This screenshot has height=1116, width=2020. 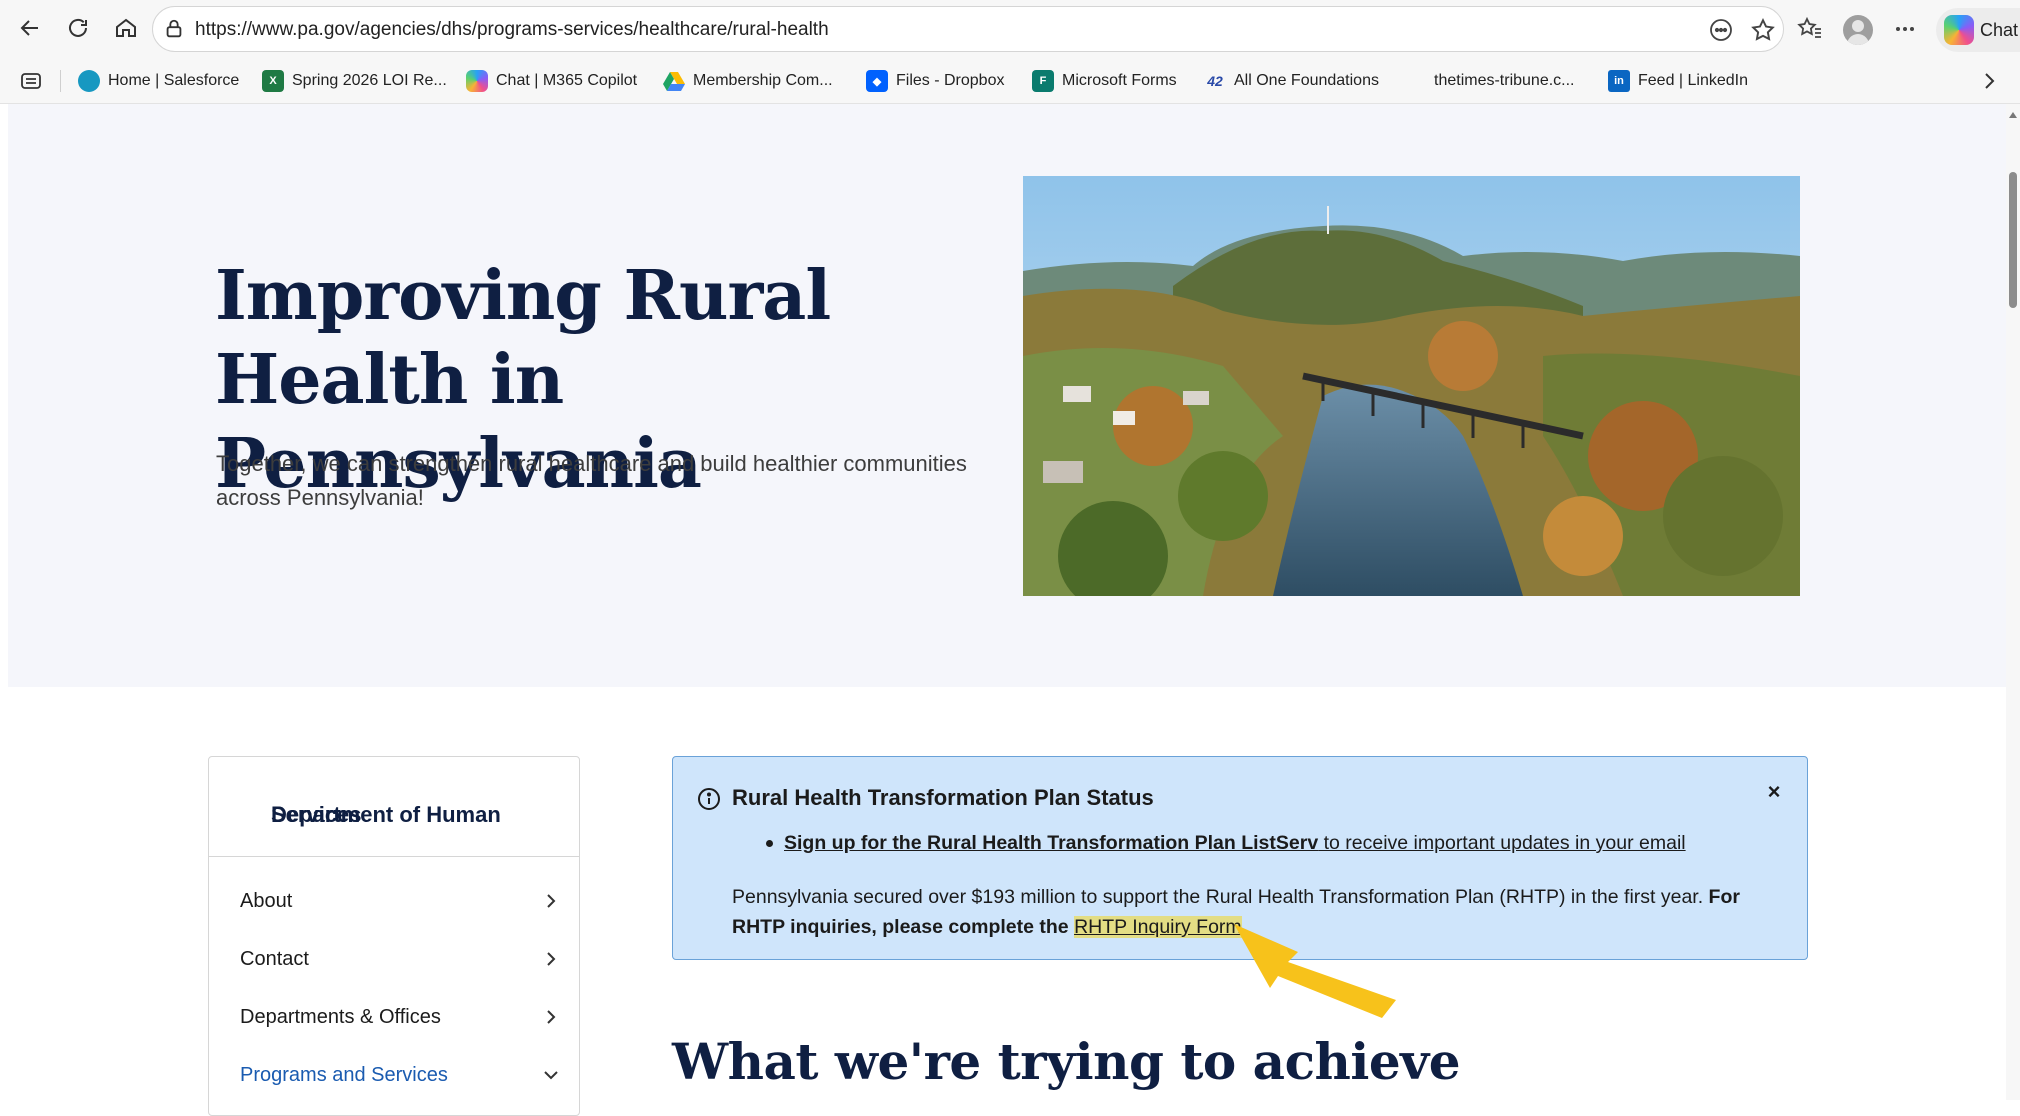 I want to click on scrollbar-thumb, so click(x=2013, y=240).